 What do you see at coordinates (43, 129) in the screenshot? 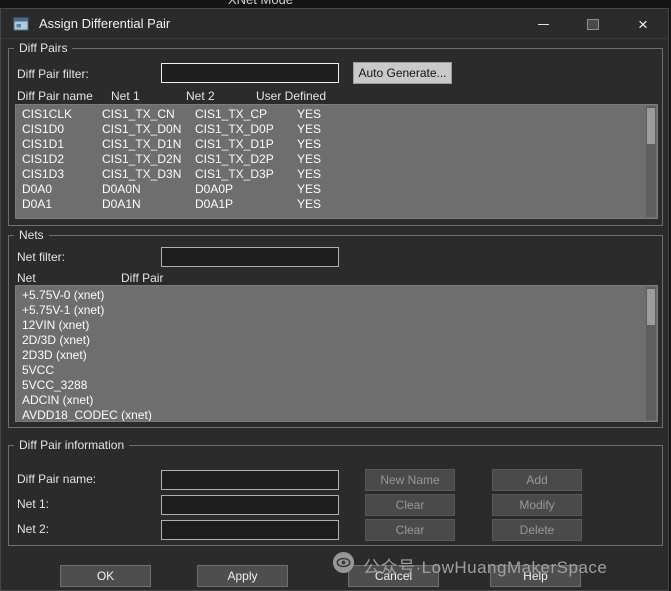
I see `cell-name: CIS1D0` at bounding box center [43, 129].